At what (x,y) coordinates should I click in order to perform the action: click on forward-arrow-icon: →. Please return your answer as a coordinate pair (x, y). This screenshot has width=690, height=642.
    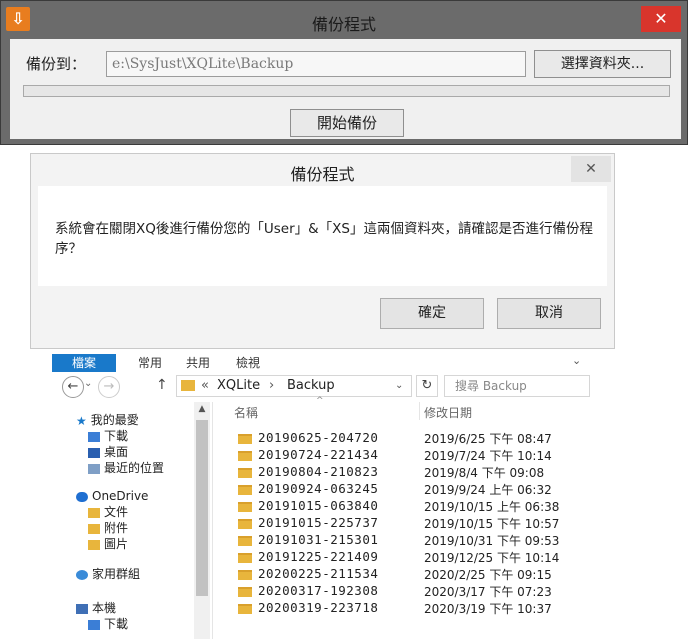
    Looking at the image, I should click on (109, 387).